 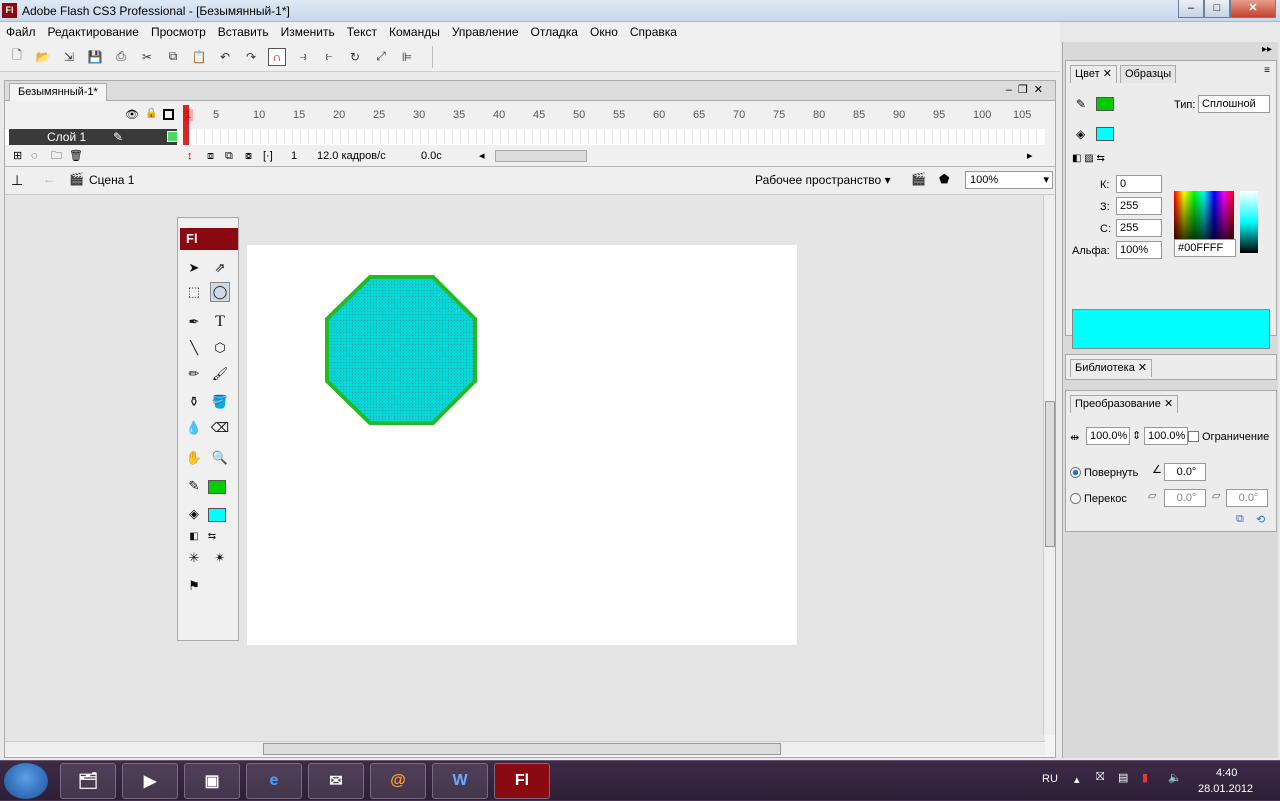 What do you see at coordinates (58, 92) in the screenshot?
I see `document-tab: Безымянный-1*` at bounding box center [58, 92].